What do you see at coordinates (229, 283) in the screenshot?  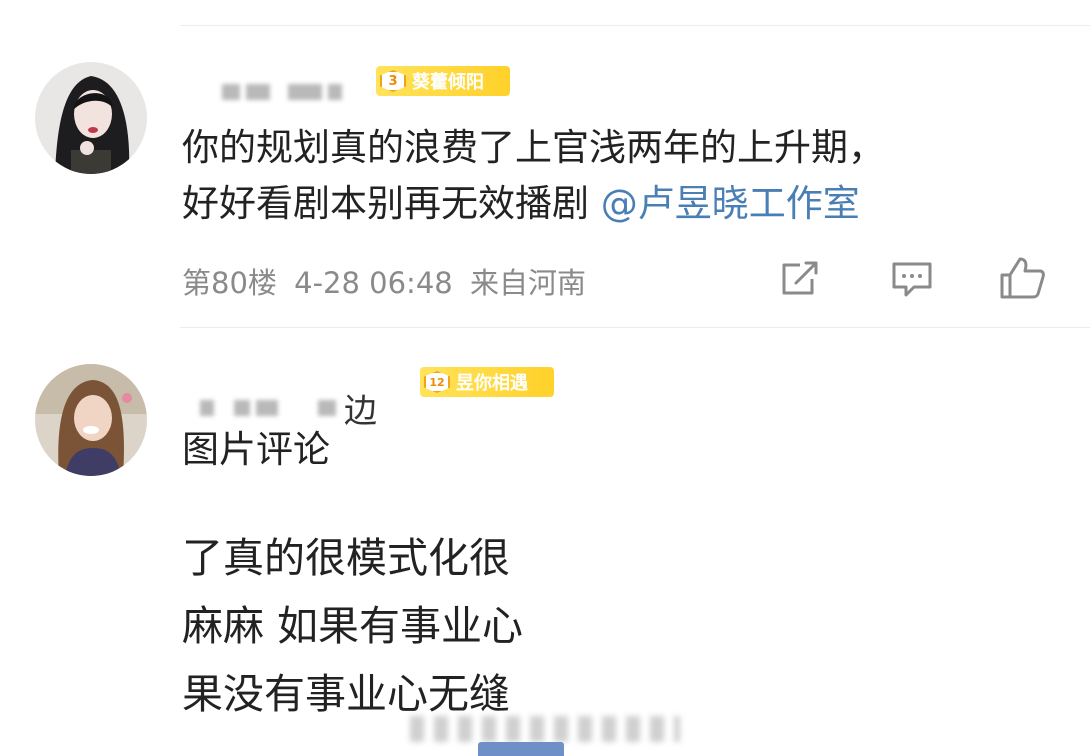 I see `floor-number: 第80楼` at bounding box center [229, 283].